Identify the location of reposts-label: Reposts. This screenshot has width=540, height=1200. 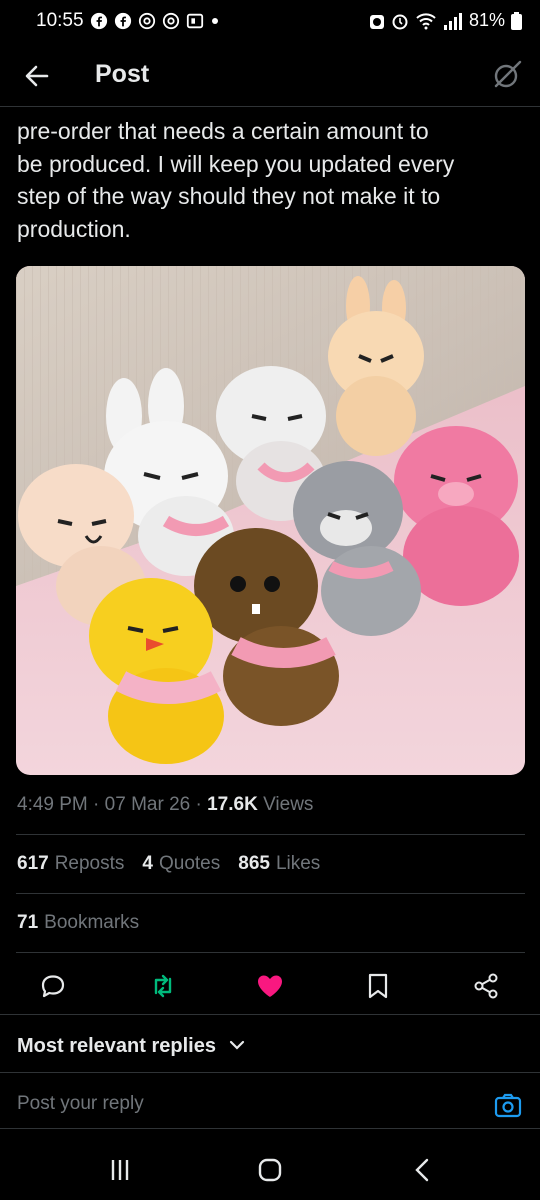
(89, 863).